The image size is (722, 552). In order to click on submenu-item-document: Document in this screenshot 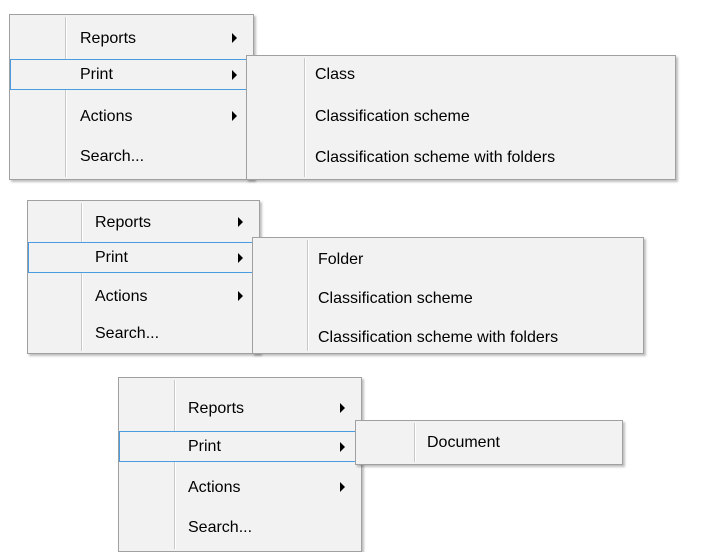, I will do `click(489, 442)`.